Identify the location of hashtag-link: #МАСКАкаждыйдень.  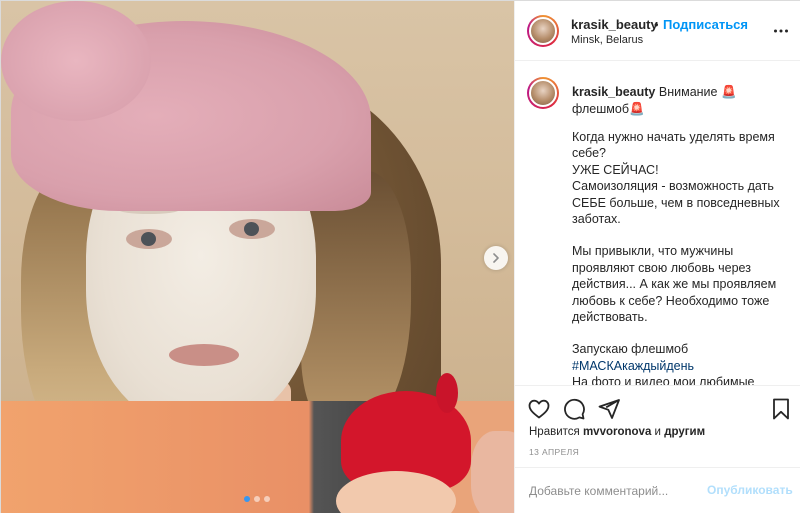
(677, 366).